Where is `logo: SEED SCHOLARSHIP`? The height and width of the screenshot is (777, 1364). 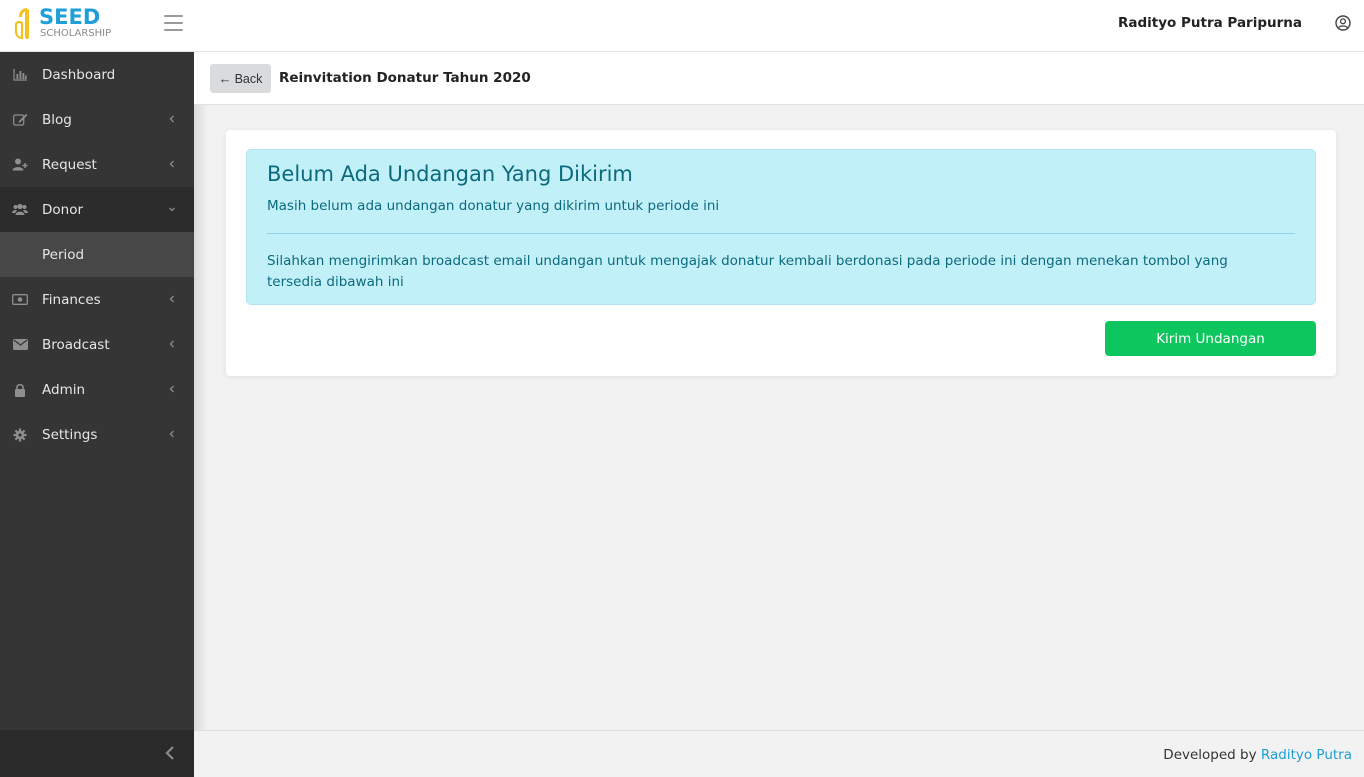 logo: SEED SCHOLARSHIP is located at coordinates (69, 24).